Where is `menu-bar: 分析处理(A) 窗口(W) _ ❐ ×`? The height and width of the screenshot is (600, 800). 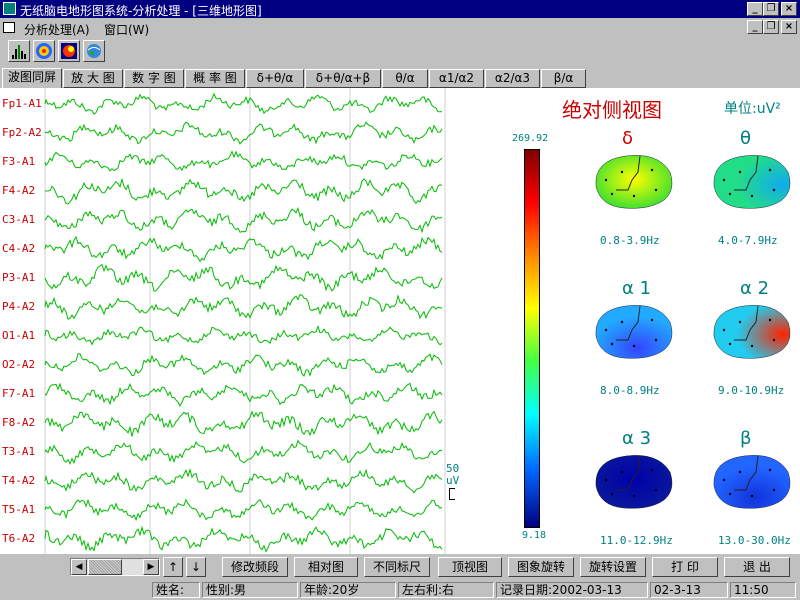
menu-bar: 分析处理(A) 窗口(W) _ ❐ × is located at coordinates (400, 27).